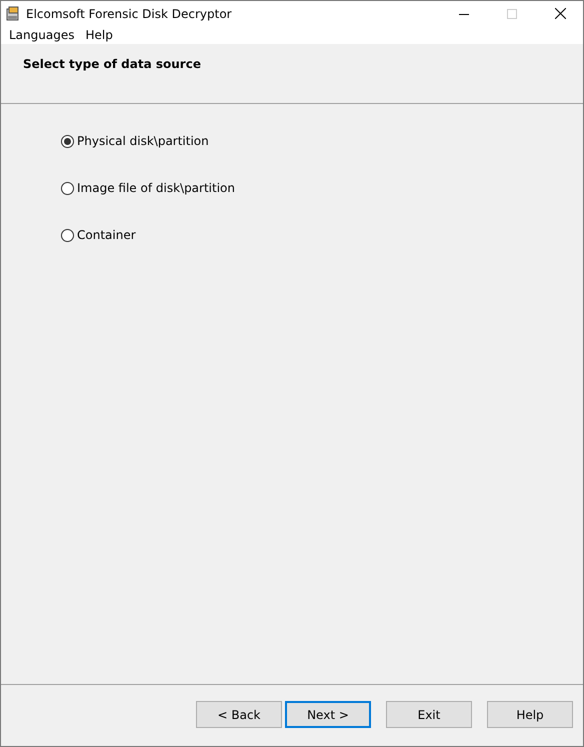 The width and height of the screenshot is (584, 747). What do you see at coordinates (156, 188) in the screenshot?
I see `option-label: Image file of disk\partition` at bounding box center [156, 188].